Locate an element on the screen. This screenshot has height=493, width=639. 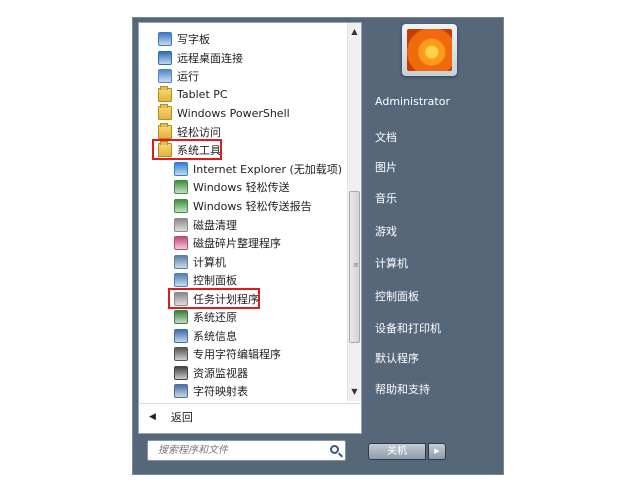
program-label: 磁盘清理 is located at coordinates (215, 225).